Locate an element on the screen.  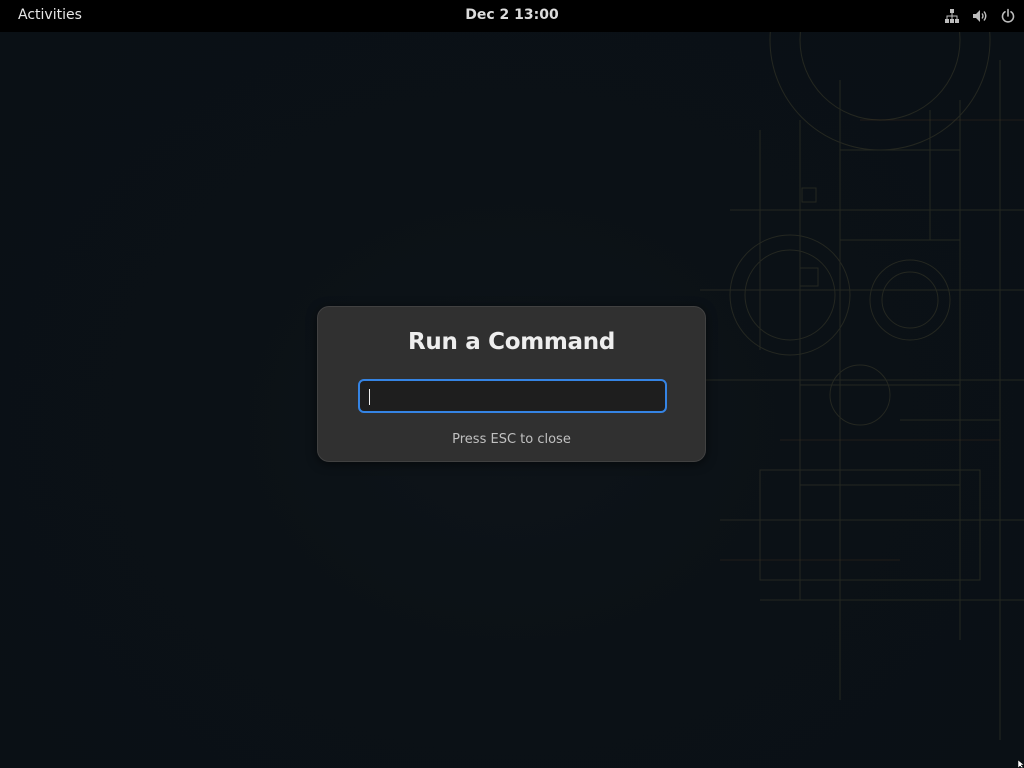
command-input-container is located at coordinates (512, 396).